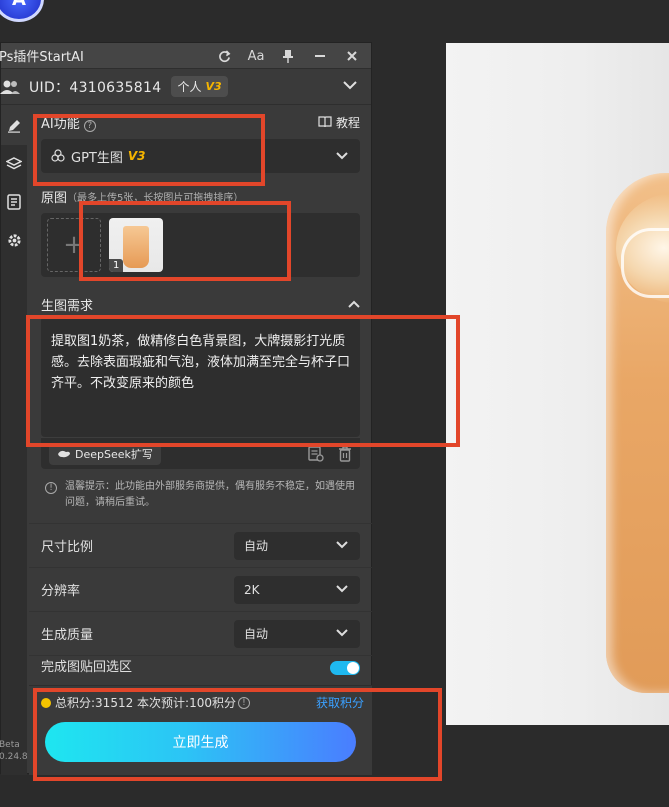 Image resolution: width=669 pixels, height=807 pixels. What do you see at coordinates (345, 668) in the screenshot?
I see `paste-back-toggle` at bounding box center [345, 668].